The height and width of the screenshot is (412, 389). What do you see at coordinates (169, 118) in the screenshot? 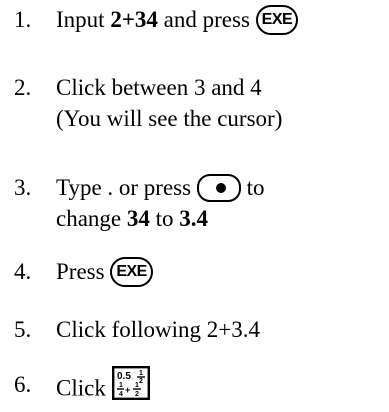
I see `step-text-line2: (You will see the cursor)` at bounding box center [169, 118].